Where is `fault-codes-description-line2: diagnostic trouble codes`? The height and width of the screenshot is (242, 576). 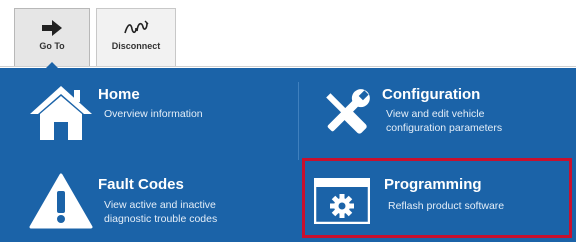 fault-codes-description-line2: diagnostic trouble codes is located at coordinates (161, 219).